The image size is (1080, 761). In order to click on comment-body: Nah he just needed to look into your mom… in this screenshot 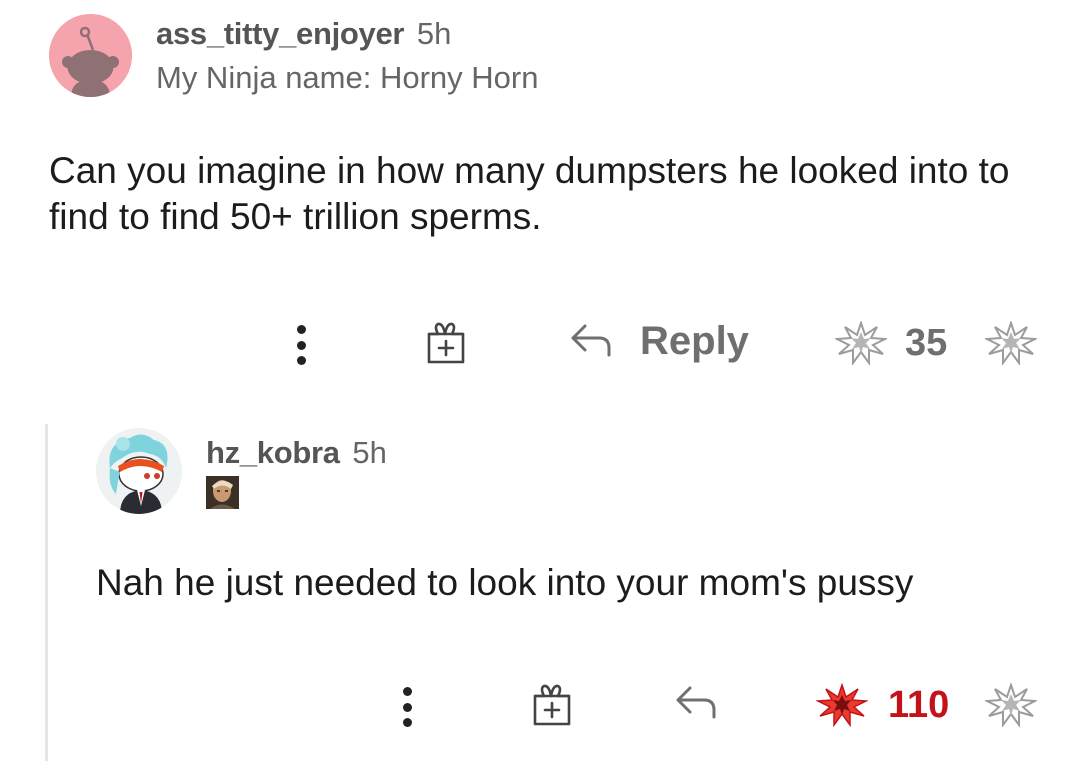, I will do `click(505, 582)`.